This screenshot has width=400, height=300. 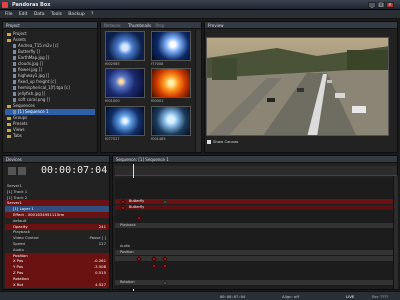 What do you see at coordinates (30, 63) in the screenshot?
I see `project-tree-label: clouds.jpg []` at bounding box center [30, 63].